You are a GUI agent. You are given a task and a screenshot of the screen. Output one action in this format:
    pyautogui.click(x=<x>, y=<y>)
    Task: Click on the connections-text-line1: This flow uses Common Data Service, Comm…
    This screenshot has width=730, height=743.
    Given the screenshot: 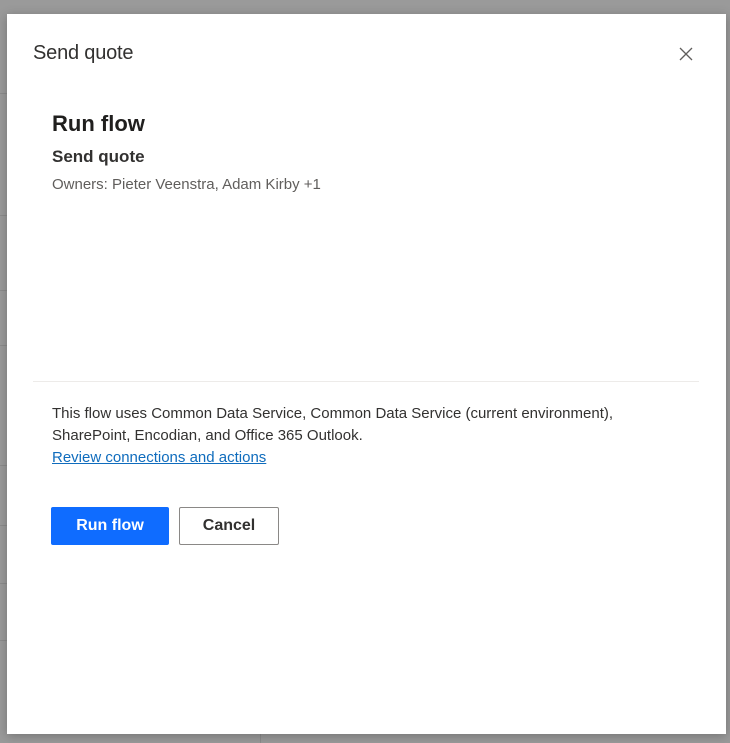 What is the action you would take?
    pyautogui.click(x=333, y=413)
    